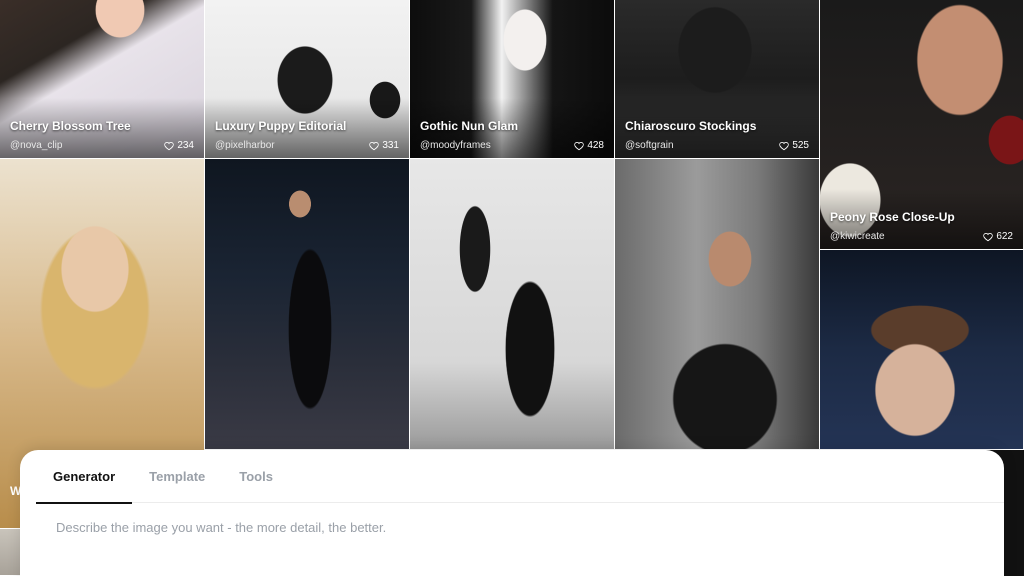 This screenshot has height=576, width=1024. Describe the element at coordinates (307, 79) in the screenshot. I see `gallery-card: Luxury Puppy Editorial @pixelharbor 331` at that location.